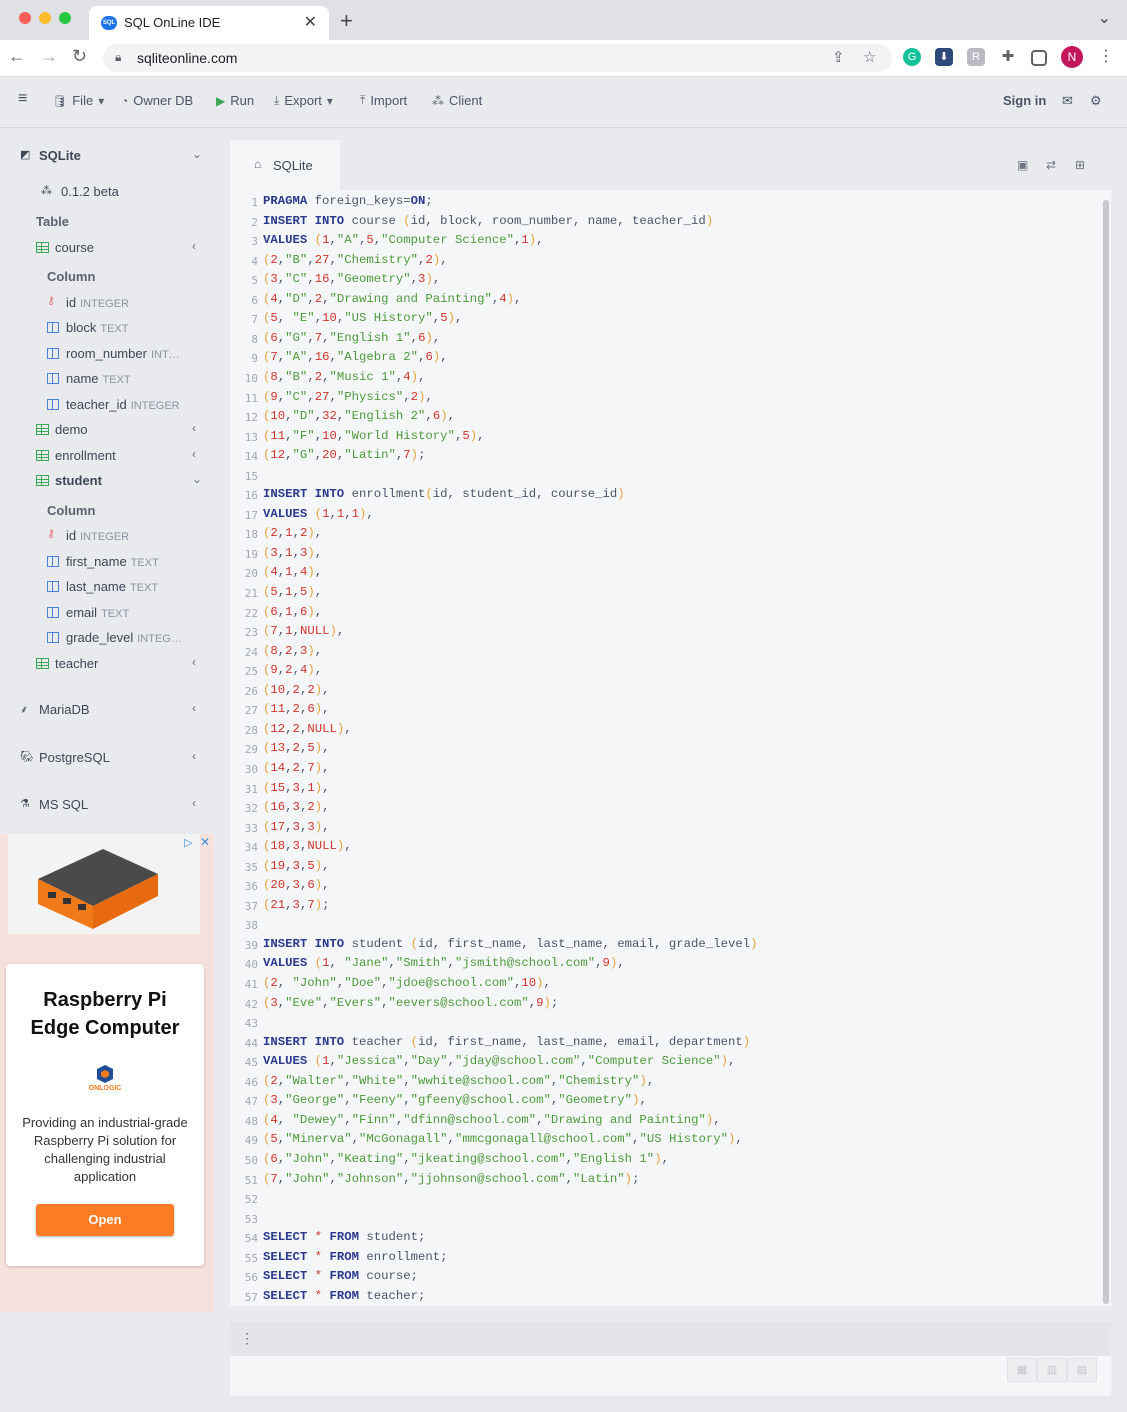  I want to click on code-line: (11,"F",10,"World History",5),, so click(374, 436).